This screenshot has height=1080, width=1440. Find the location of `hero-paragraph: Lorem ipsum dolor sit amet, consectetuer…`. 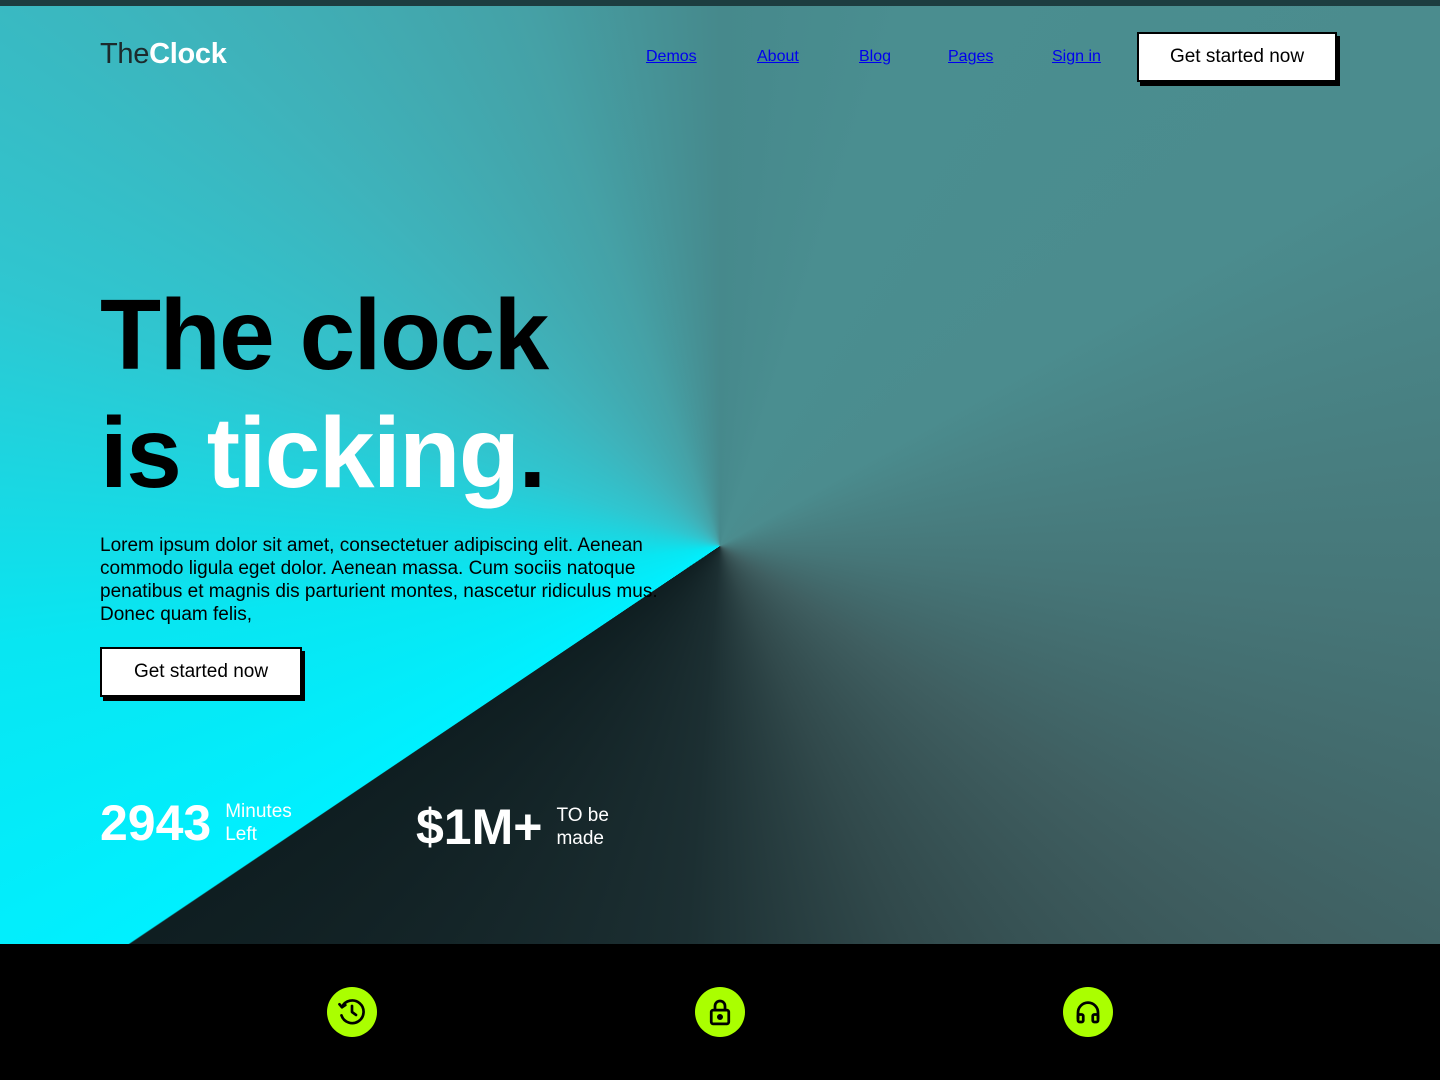

hero-paragraph: Lorem ipsum dolor sit amet, consectetuer… is located at coordinates (379, 580).